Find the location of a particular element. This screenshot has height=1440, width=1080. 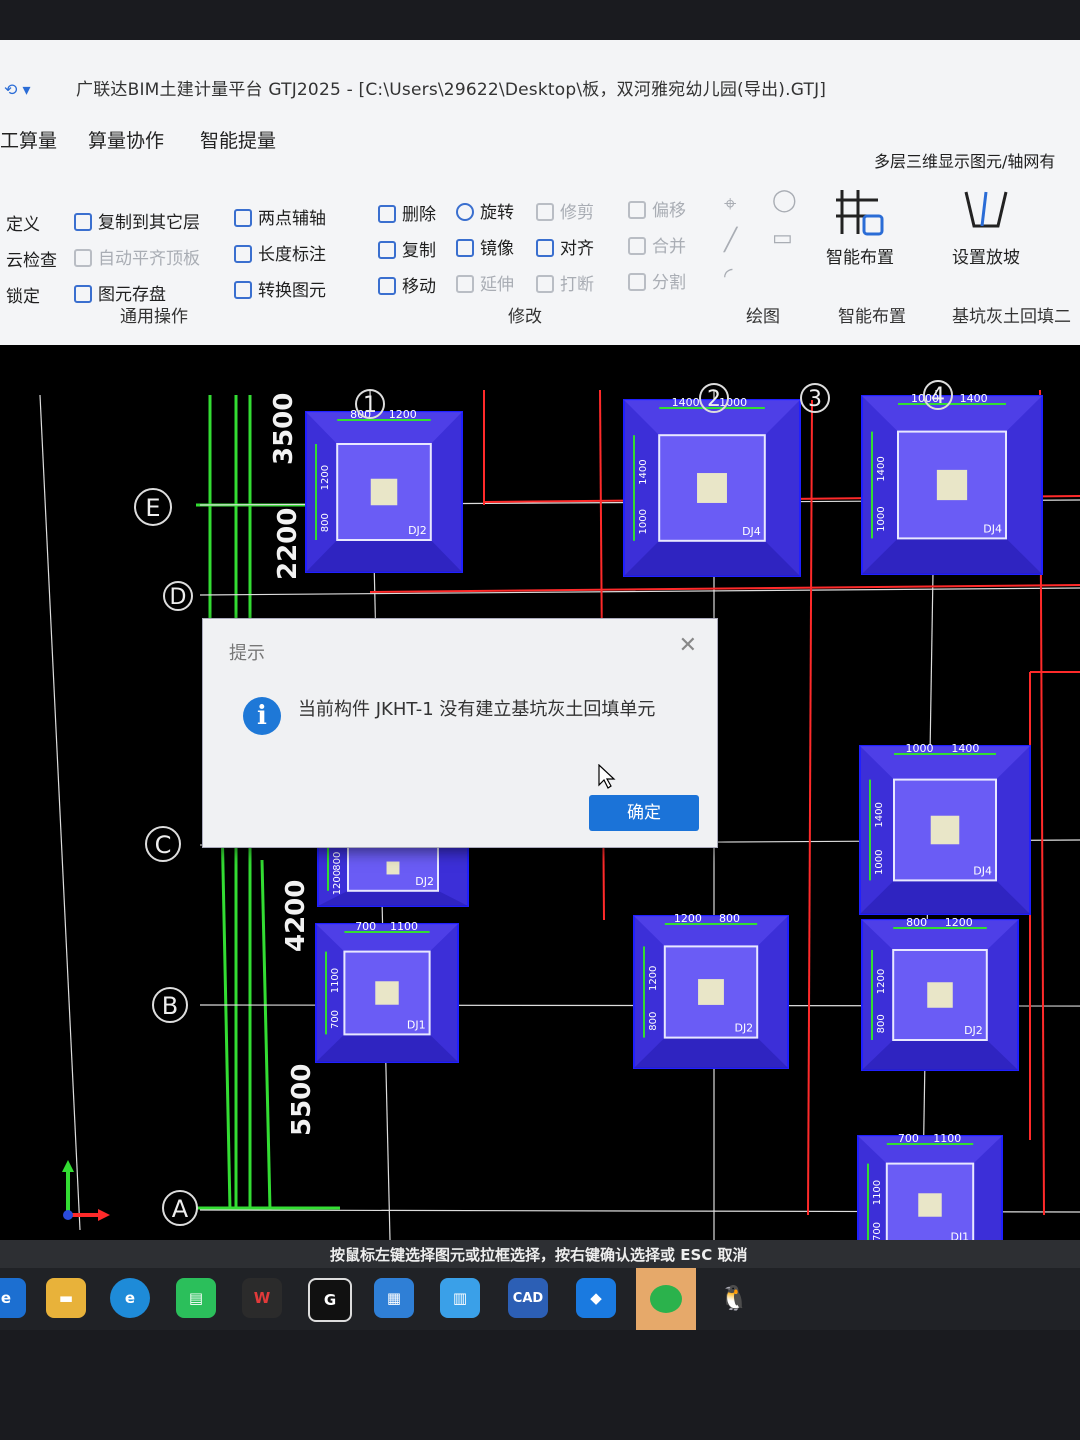

mirror-button: 镜像 is located at coordinates (485, 246).